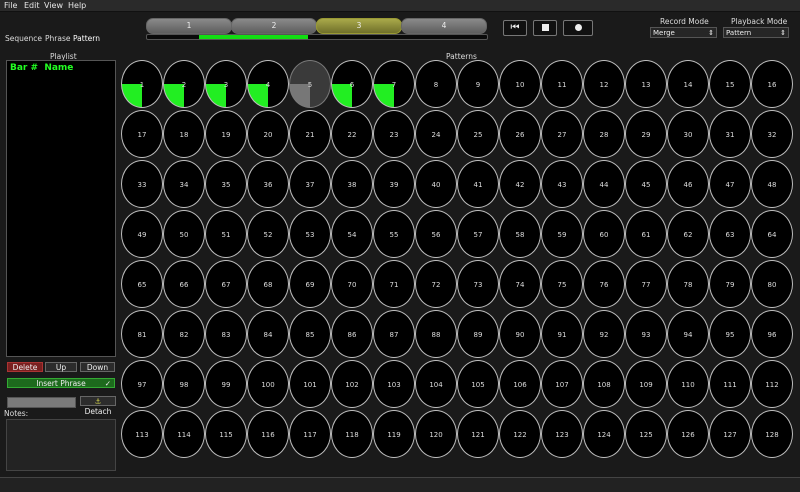  Describe the element at coordinates (688, 334) in the screenshot. I see `pattern-slot-94: 94` at that location.